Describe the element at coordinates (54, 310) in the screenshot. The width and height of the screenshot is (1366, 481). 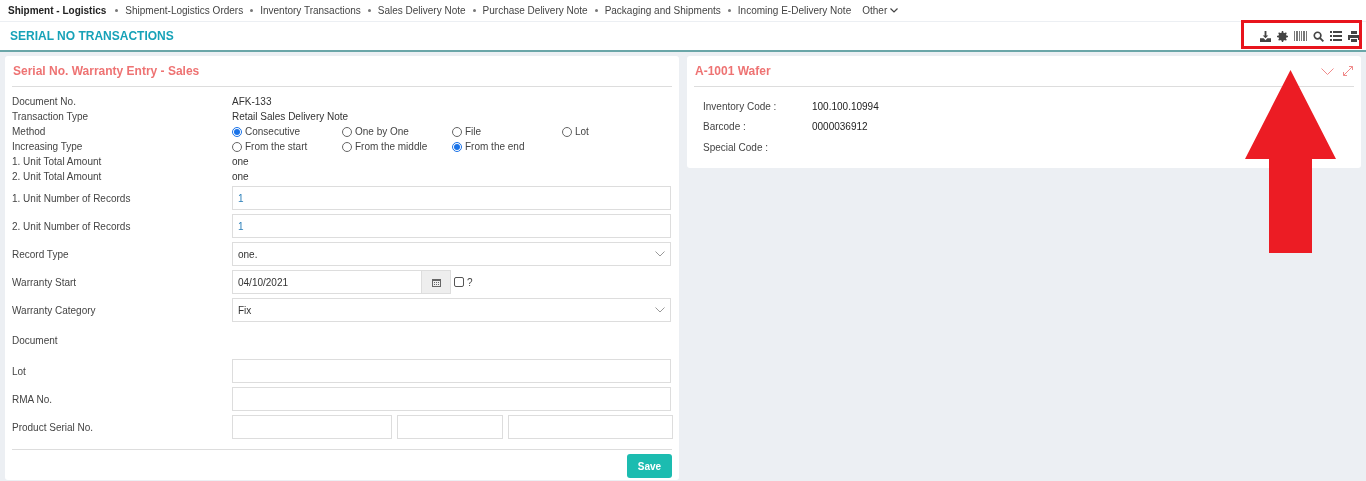
I see `field-label: Warranty Category` at that location.